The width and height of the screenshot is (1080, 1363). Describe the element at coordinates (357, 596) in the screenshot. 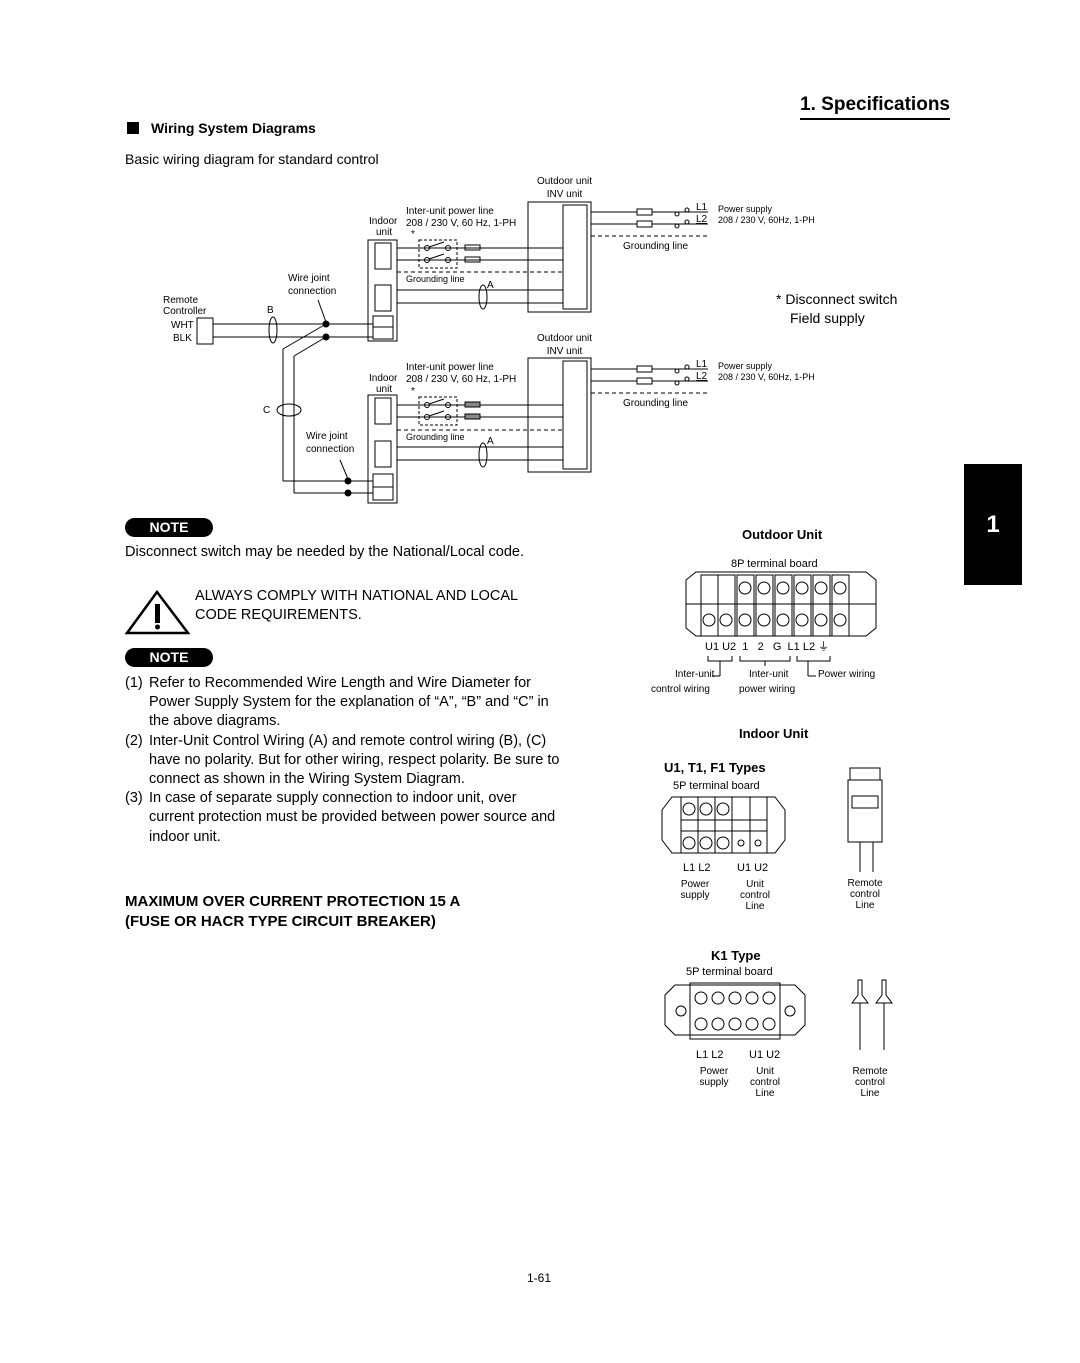

I see `warning-line-1: ALWAYS COMPLY WITH NATIONAL AND LOCAL` at that location.